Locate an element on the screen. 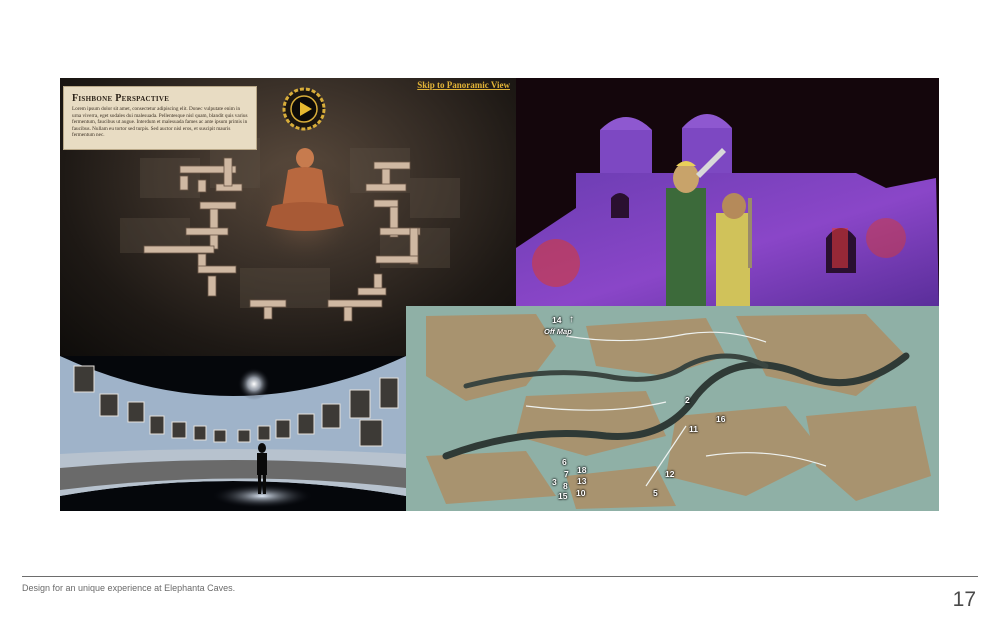  map-label: 6 is located at coordinates (564, 462).